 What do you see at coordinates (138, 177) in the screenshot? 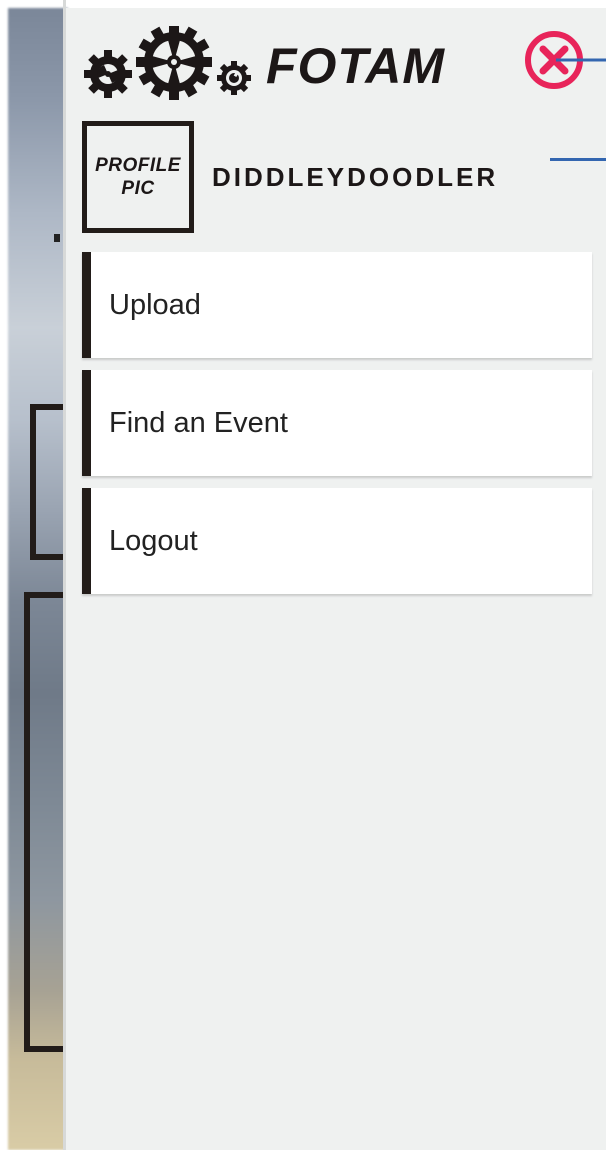
I see `profile-pic: PROFILE PIC` at bounding box center [138, 177].